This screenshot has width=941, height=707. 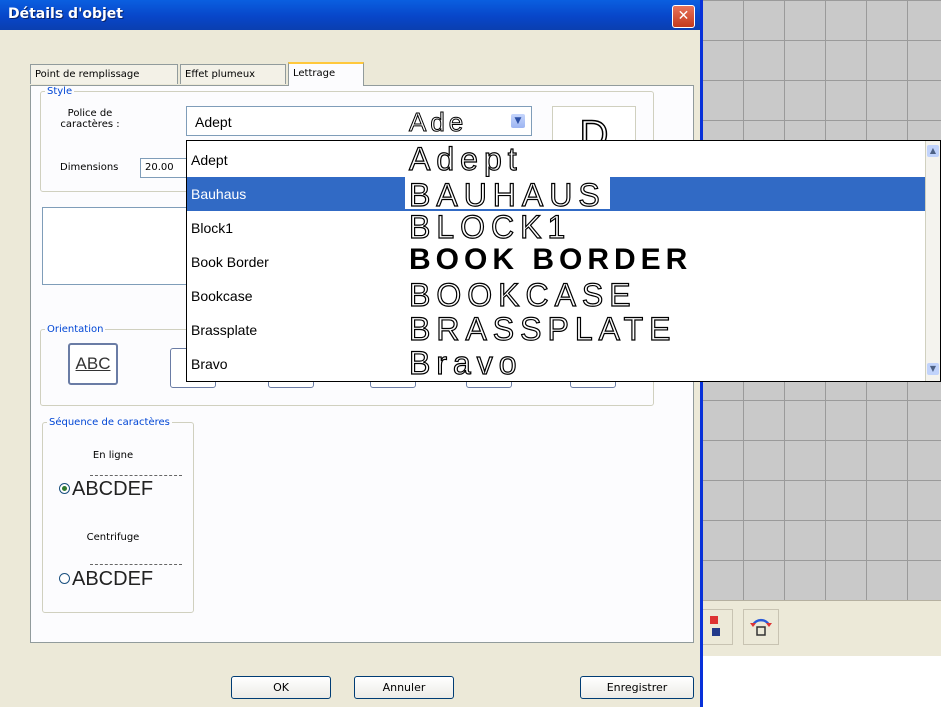 I want to click on inline-sample: ABCDEF, so click(x=113, y=489).